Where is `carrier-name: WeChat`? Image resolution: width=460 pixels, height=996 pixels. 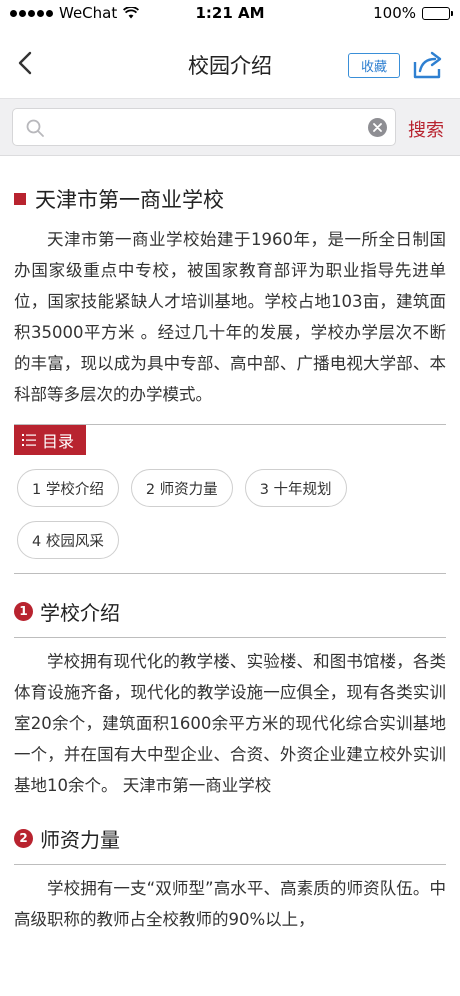
carrier-name: WeChat is located at coordinates (88, 13).